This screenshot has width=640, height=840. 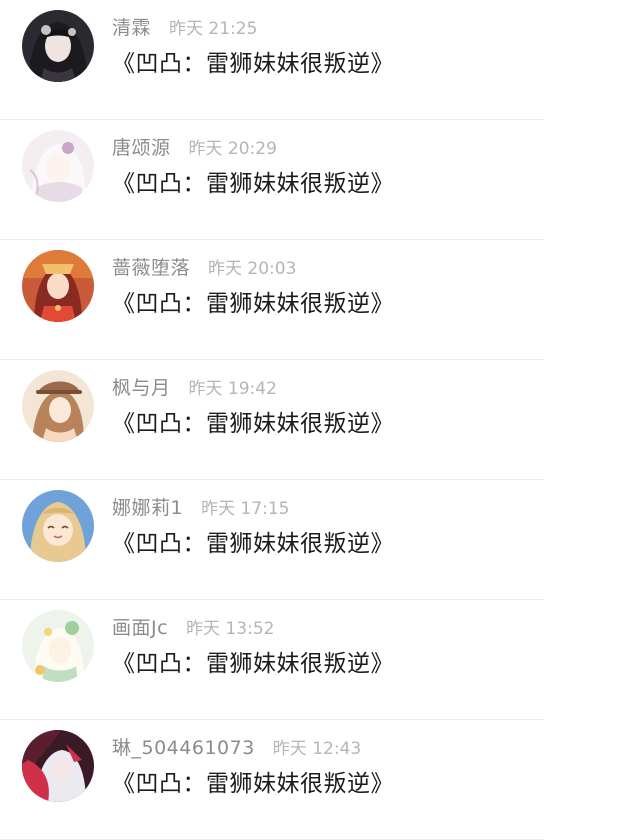 I want to click on username: 画面Jc, so click(x=140, y=628).